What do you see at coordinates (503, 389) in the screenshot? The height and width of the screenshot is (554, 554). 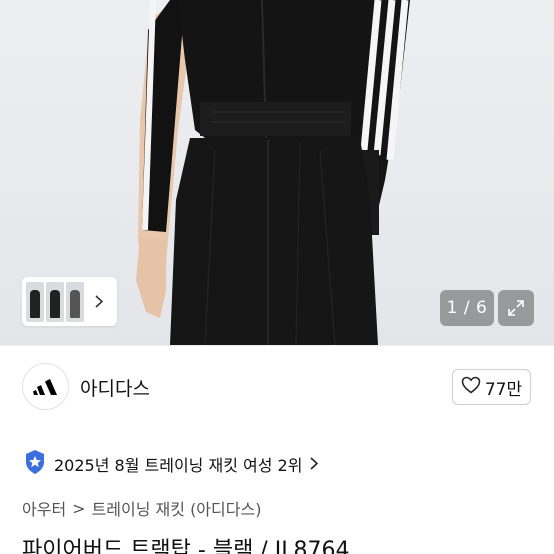 I see `like-count: 77만` at bounding box center [503, 389].